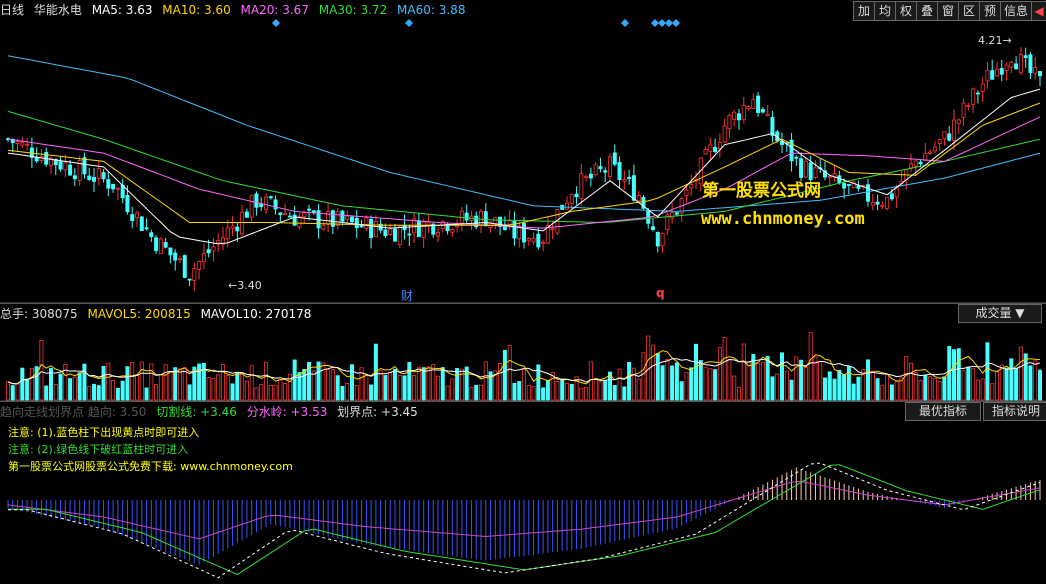 This screenshot has height=584, width=1046. What do you see at coordinates (39, 314) in the screenshot?
I see `volume-total: 总手: 308075` at bounding box center [39, 314].